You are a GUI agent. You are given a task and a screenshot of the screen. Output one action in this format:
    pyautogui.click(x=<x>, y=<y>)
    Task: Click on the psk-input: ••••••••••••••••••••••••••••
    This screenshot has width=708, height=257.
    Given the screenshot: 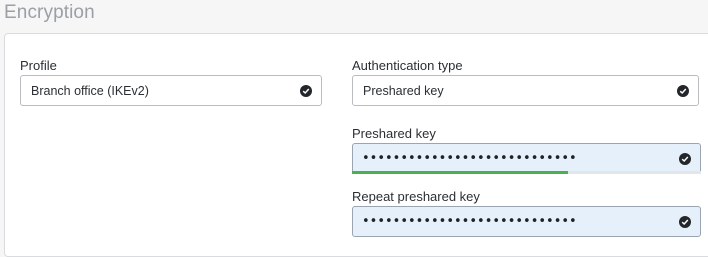 What is the action you would take?
    pyautogui.click(x=526, y=158)
    